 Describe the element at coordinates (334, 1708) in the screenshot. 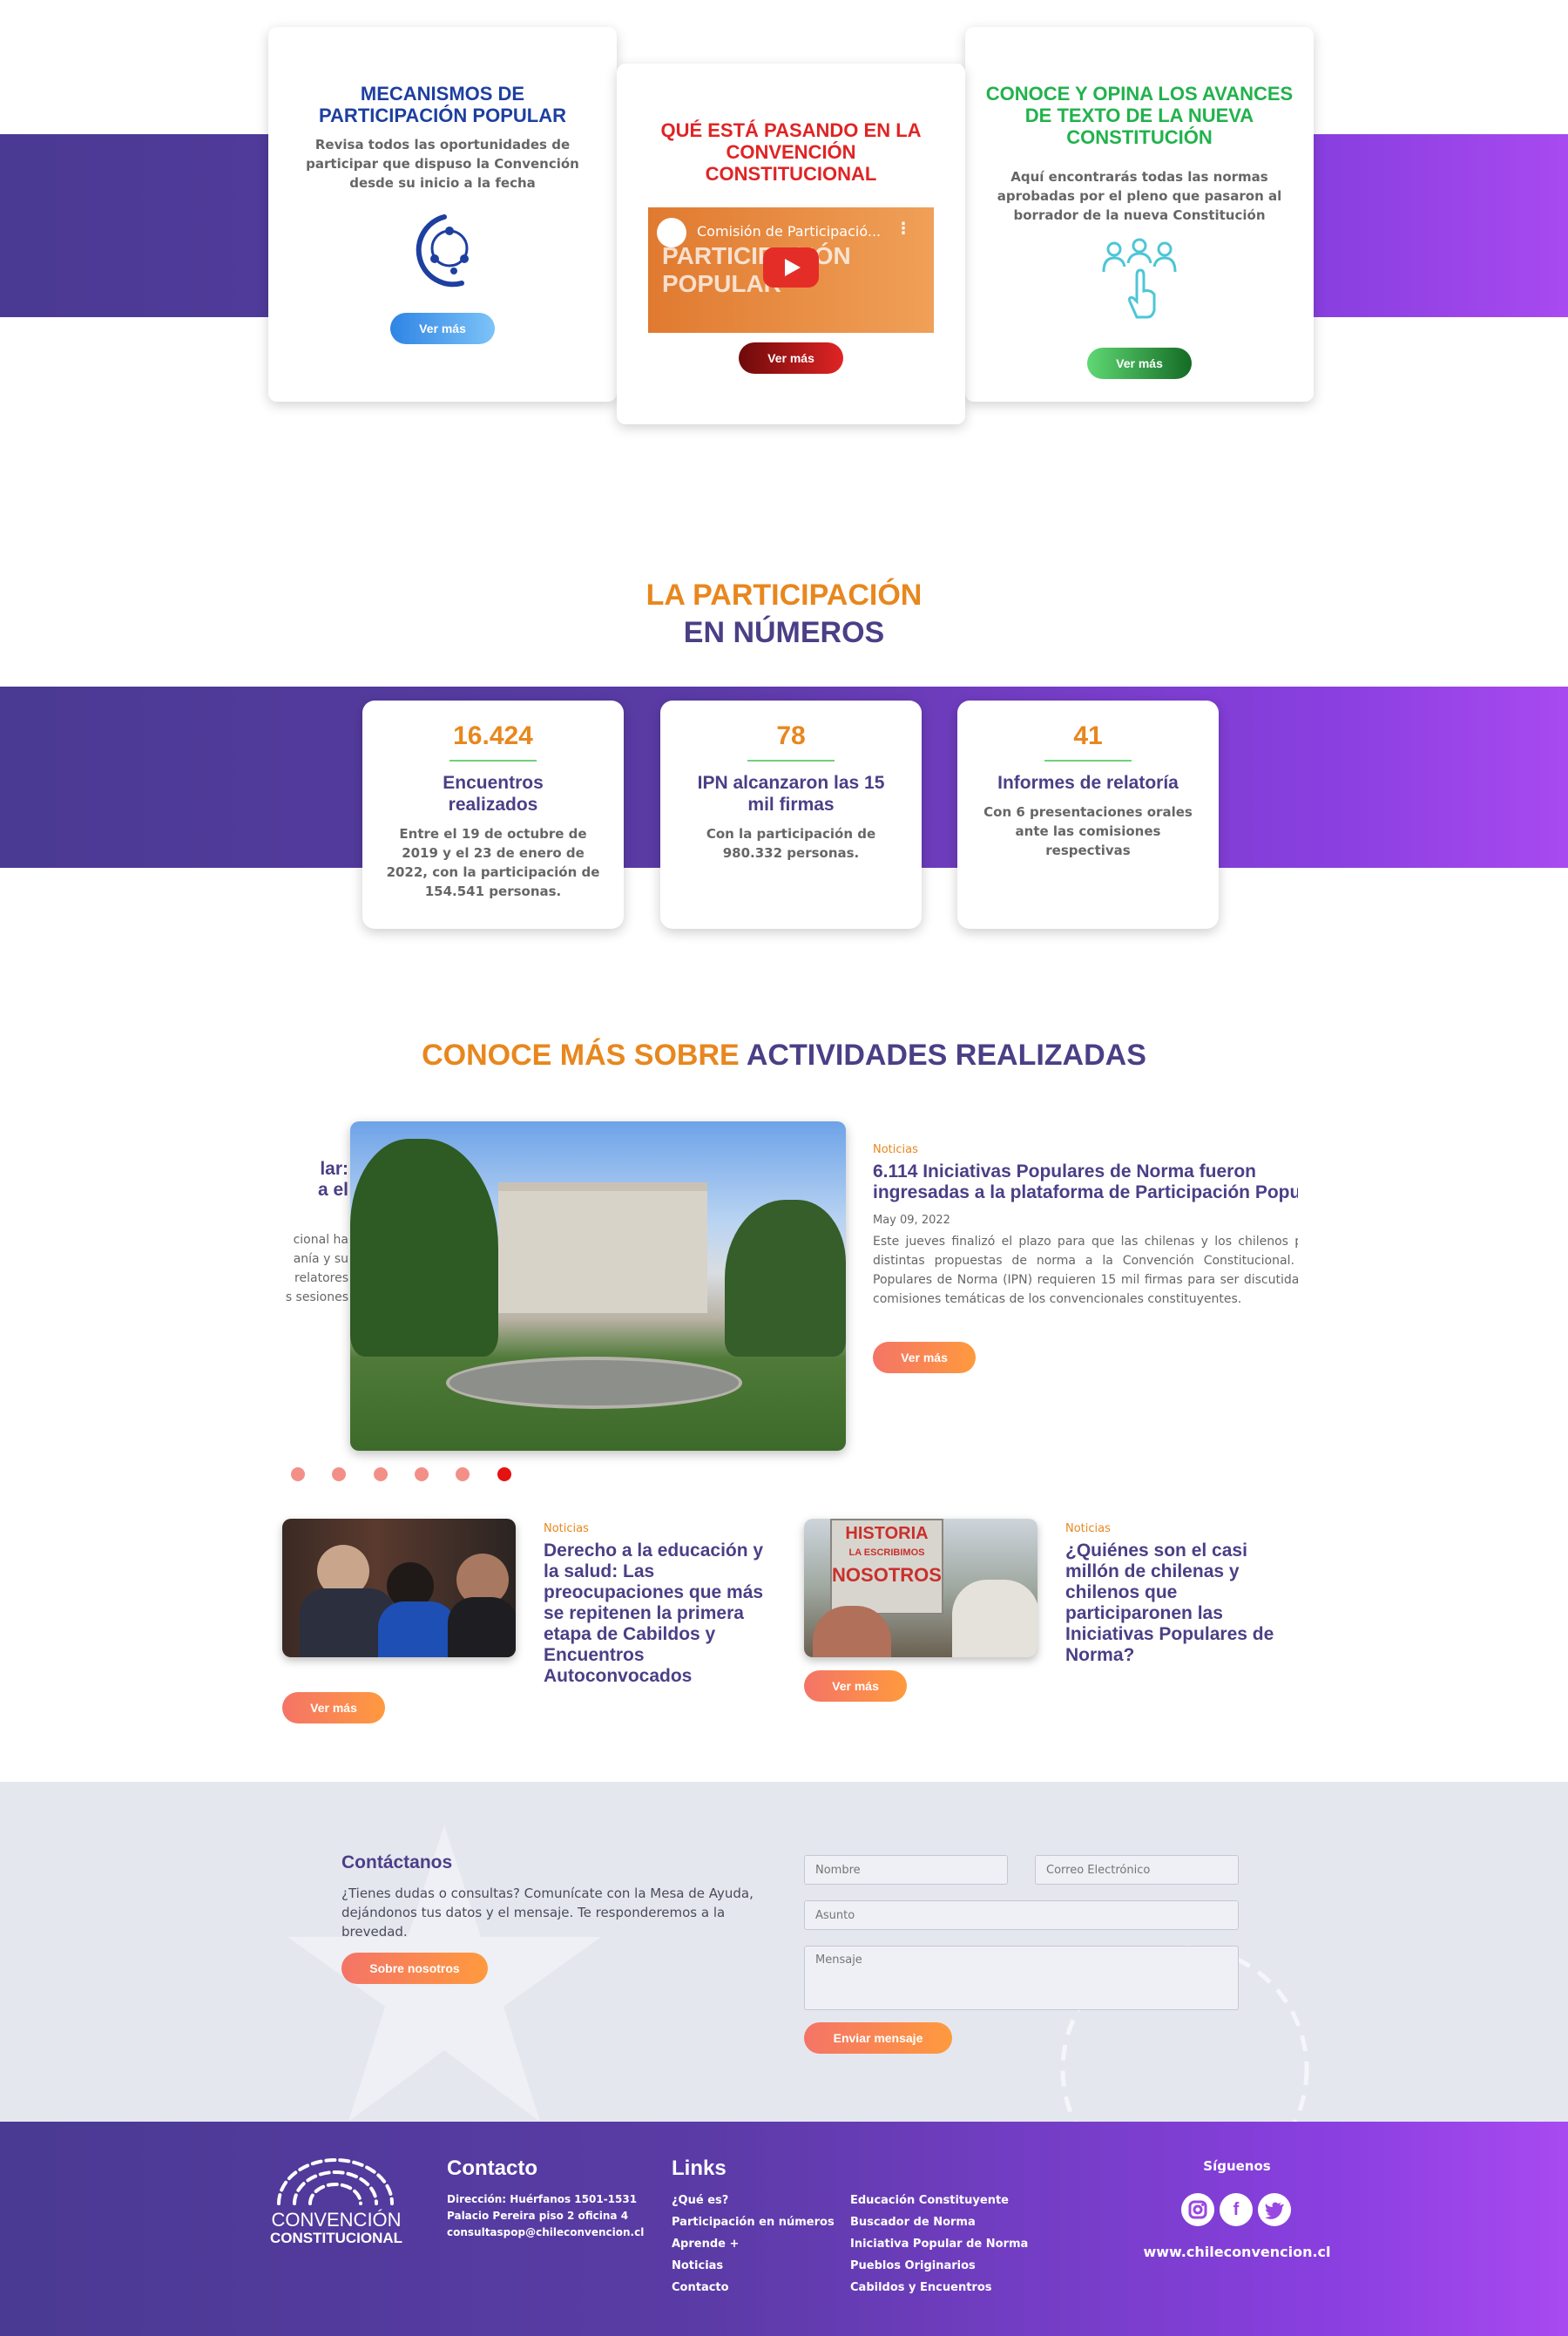

I see `news-education-more-button: Ver más` at that location.